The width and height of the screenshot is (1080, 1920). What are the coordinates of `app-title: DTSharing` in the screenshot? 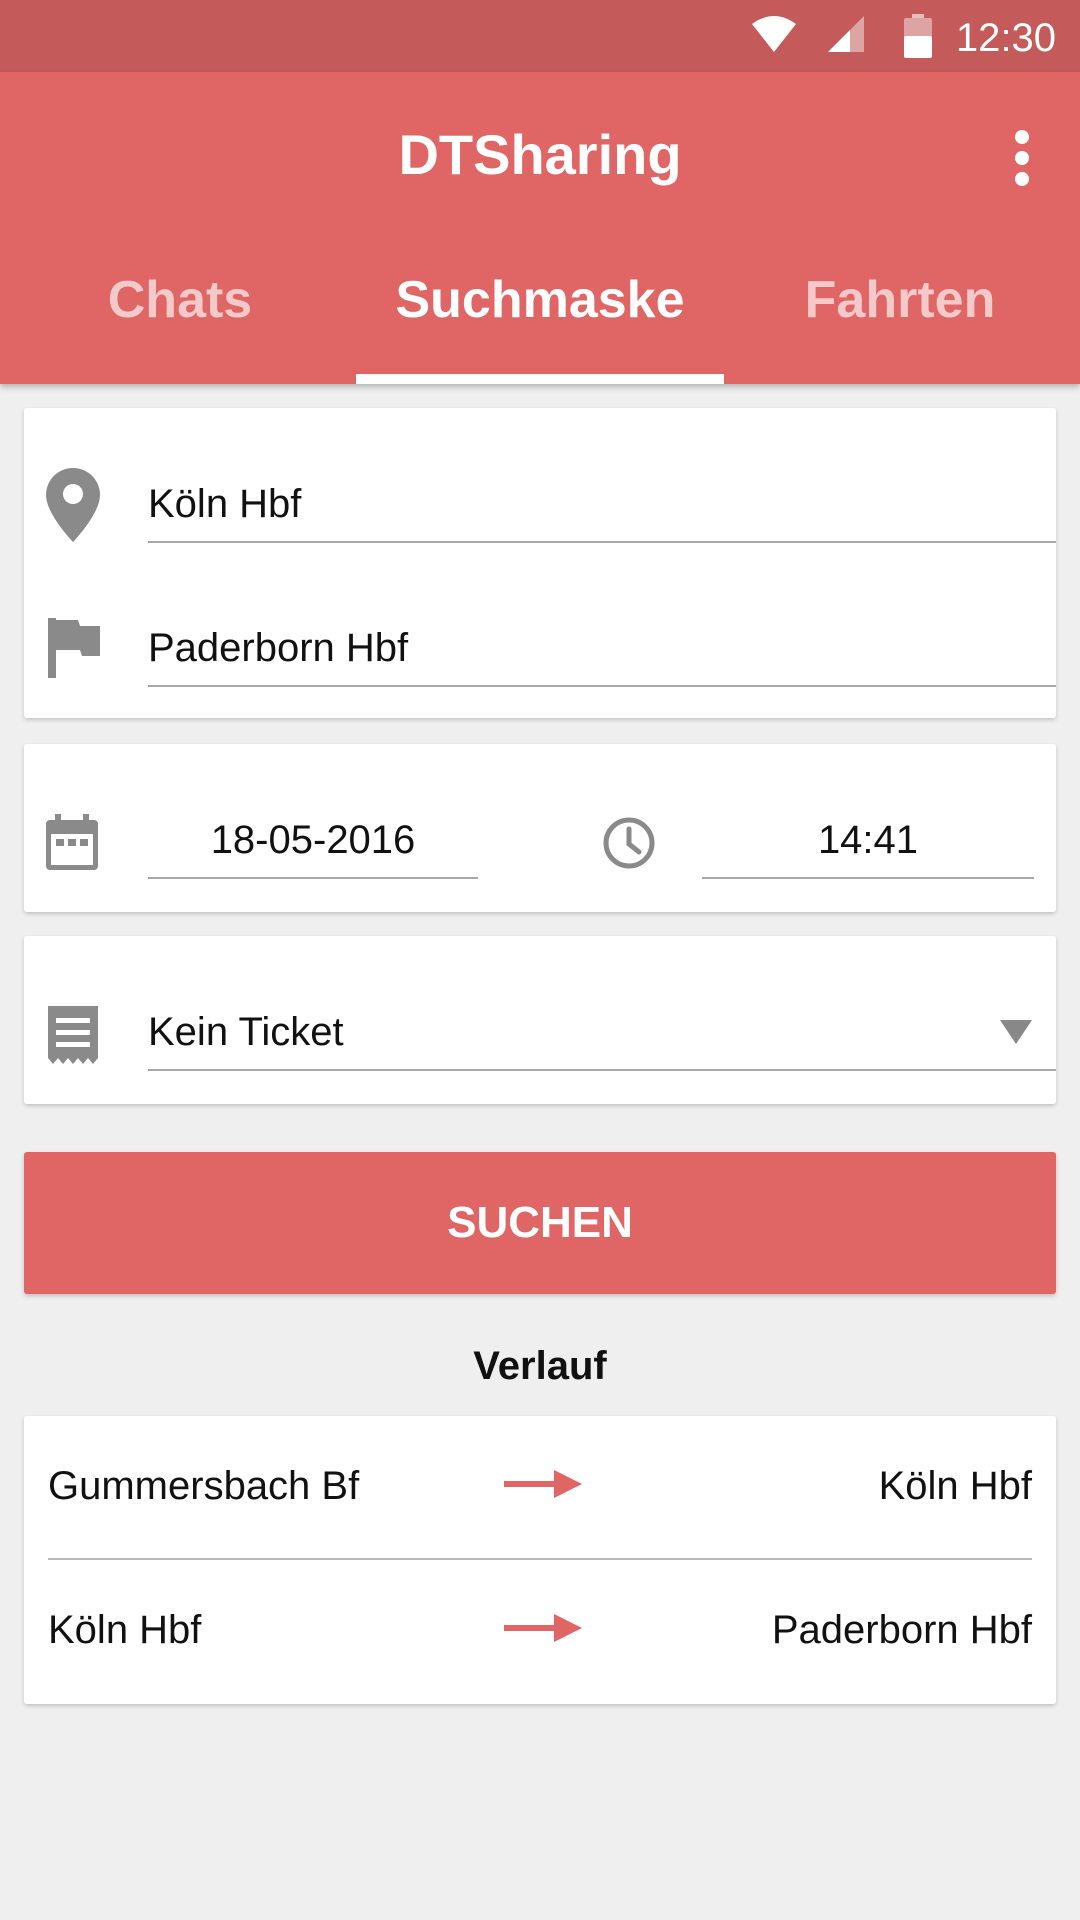 It's located at (540, 154).